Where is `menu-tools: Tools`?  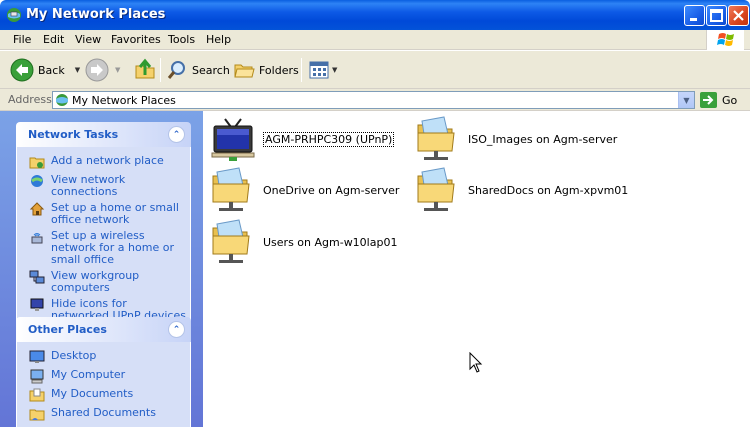 menu-tools: Tools is located at coordinates (181, 39).